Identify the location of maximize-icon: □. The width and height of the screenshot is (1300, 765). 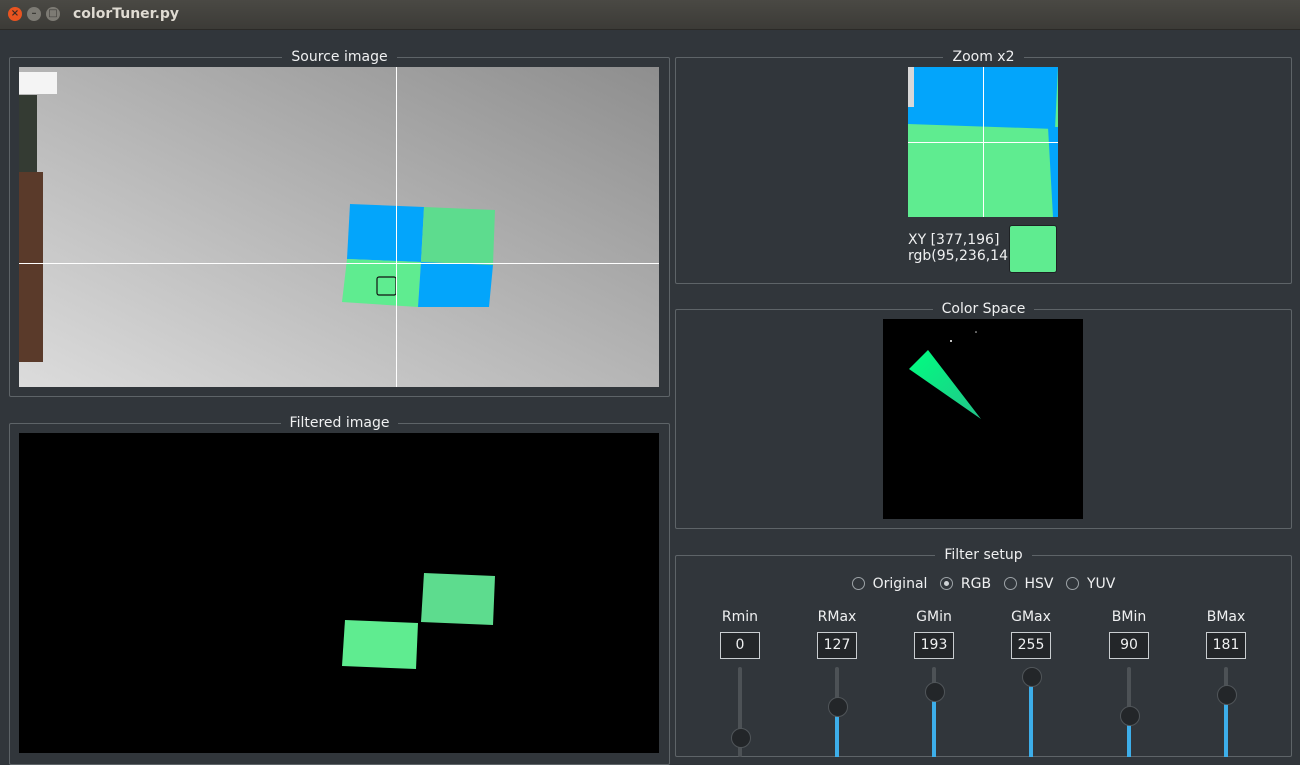
(53, 14).